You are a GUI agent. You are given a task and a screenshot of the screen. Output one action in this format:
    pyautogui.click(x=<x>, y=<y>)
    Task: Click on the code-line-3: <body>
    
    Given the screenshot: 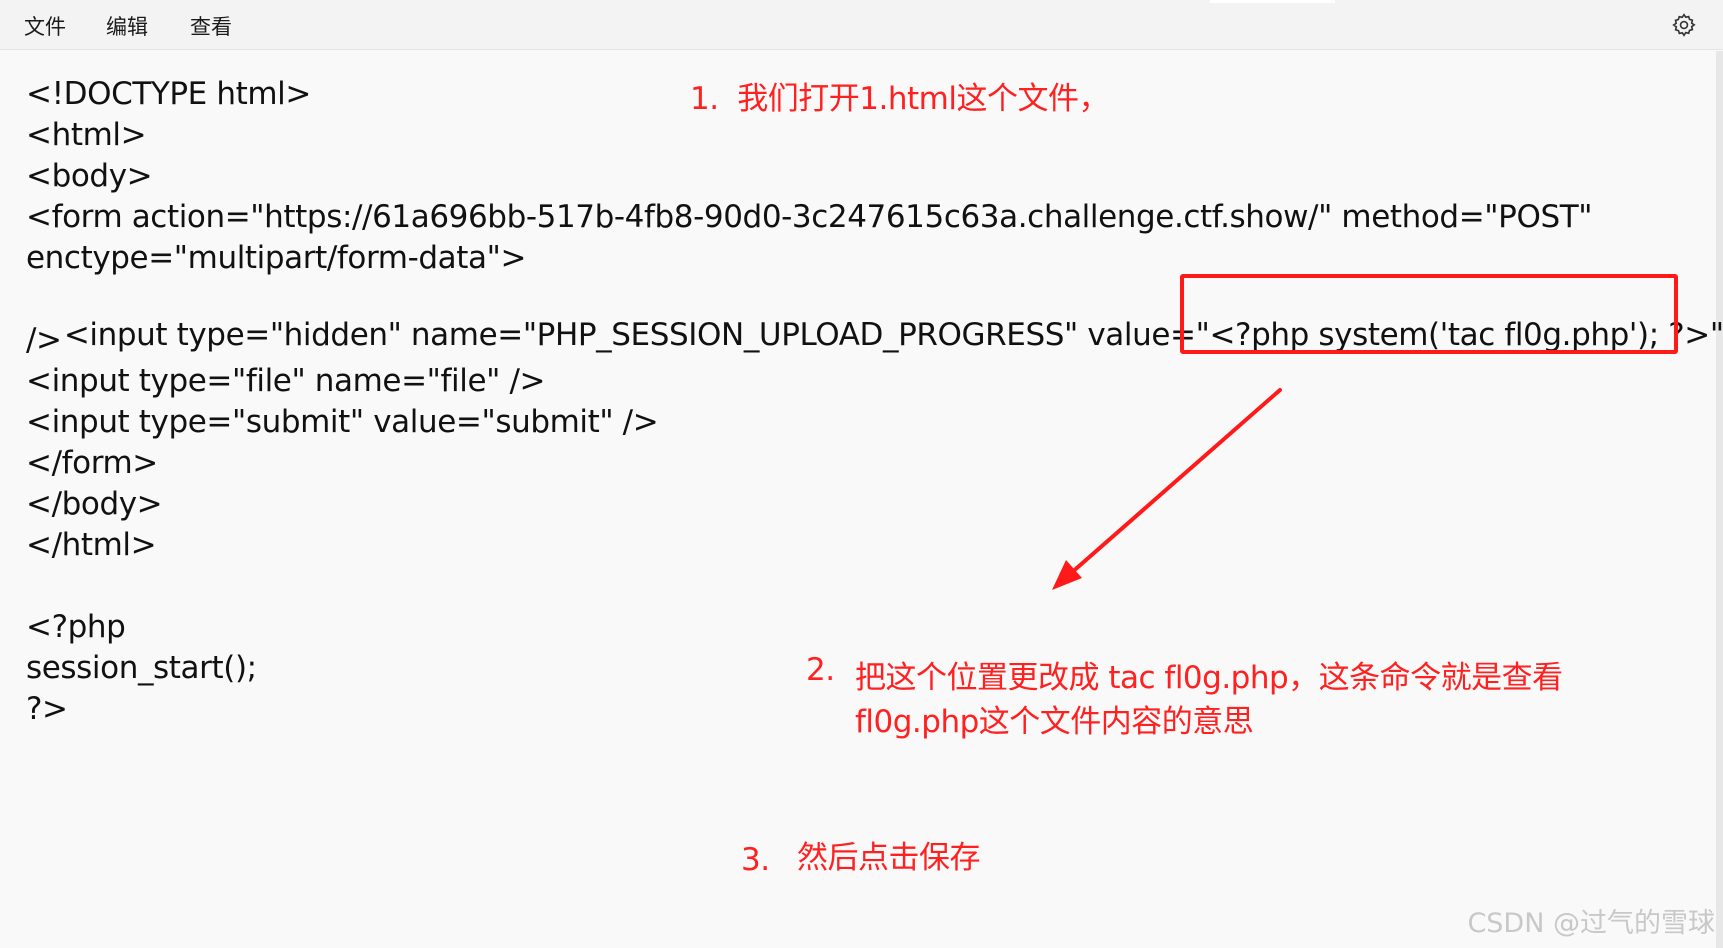 What is the action you would take?
    pyautogui.click(x=89, y=176)
    